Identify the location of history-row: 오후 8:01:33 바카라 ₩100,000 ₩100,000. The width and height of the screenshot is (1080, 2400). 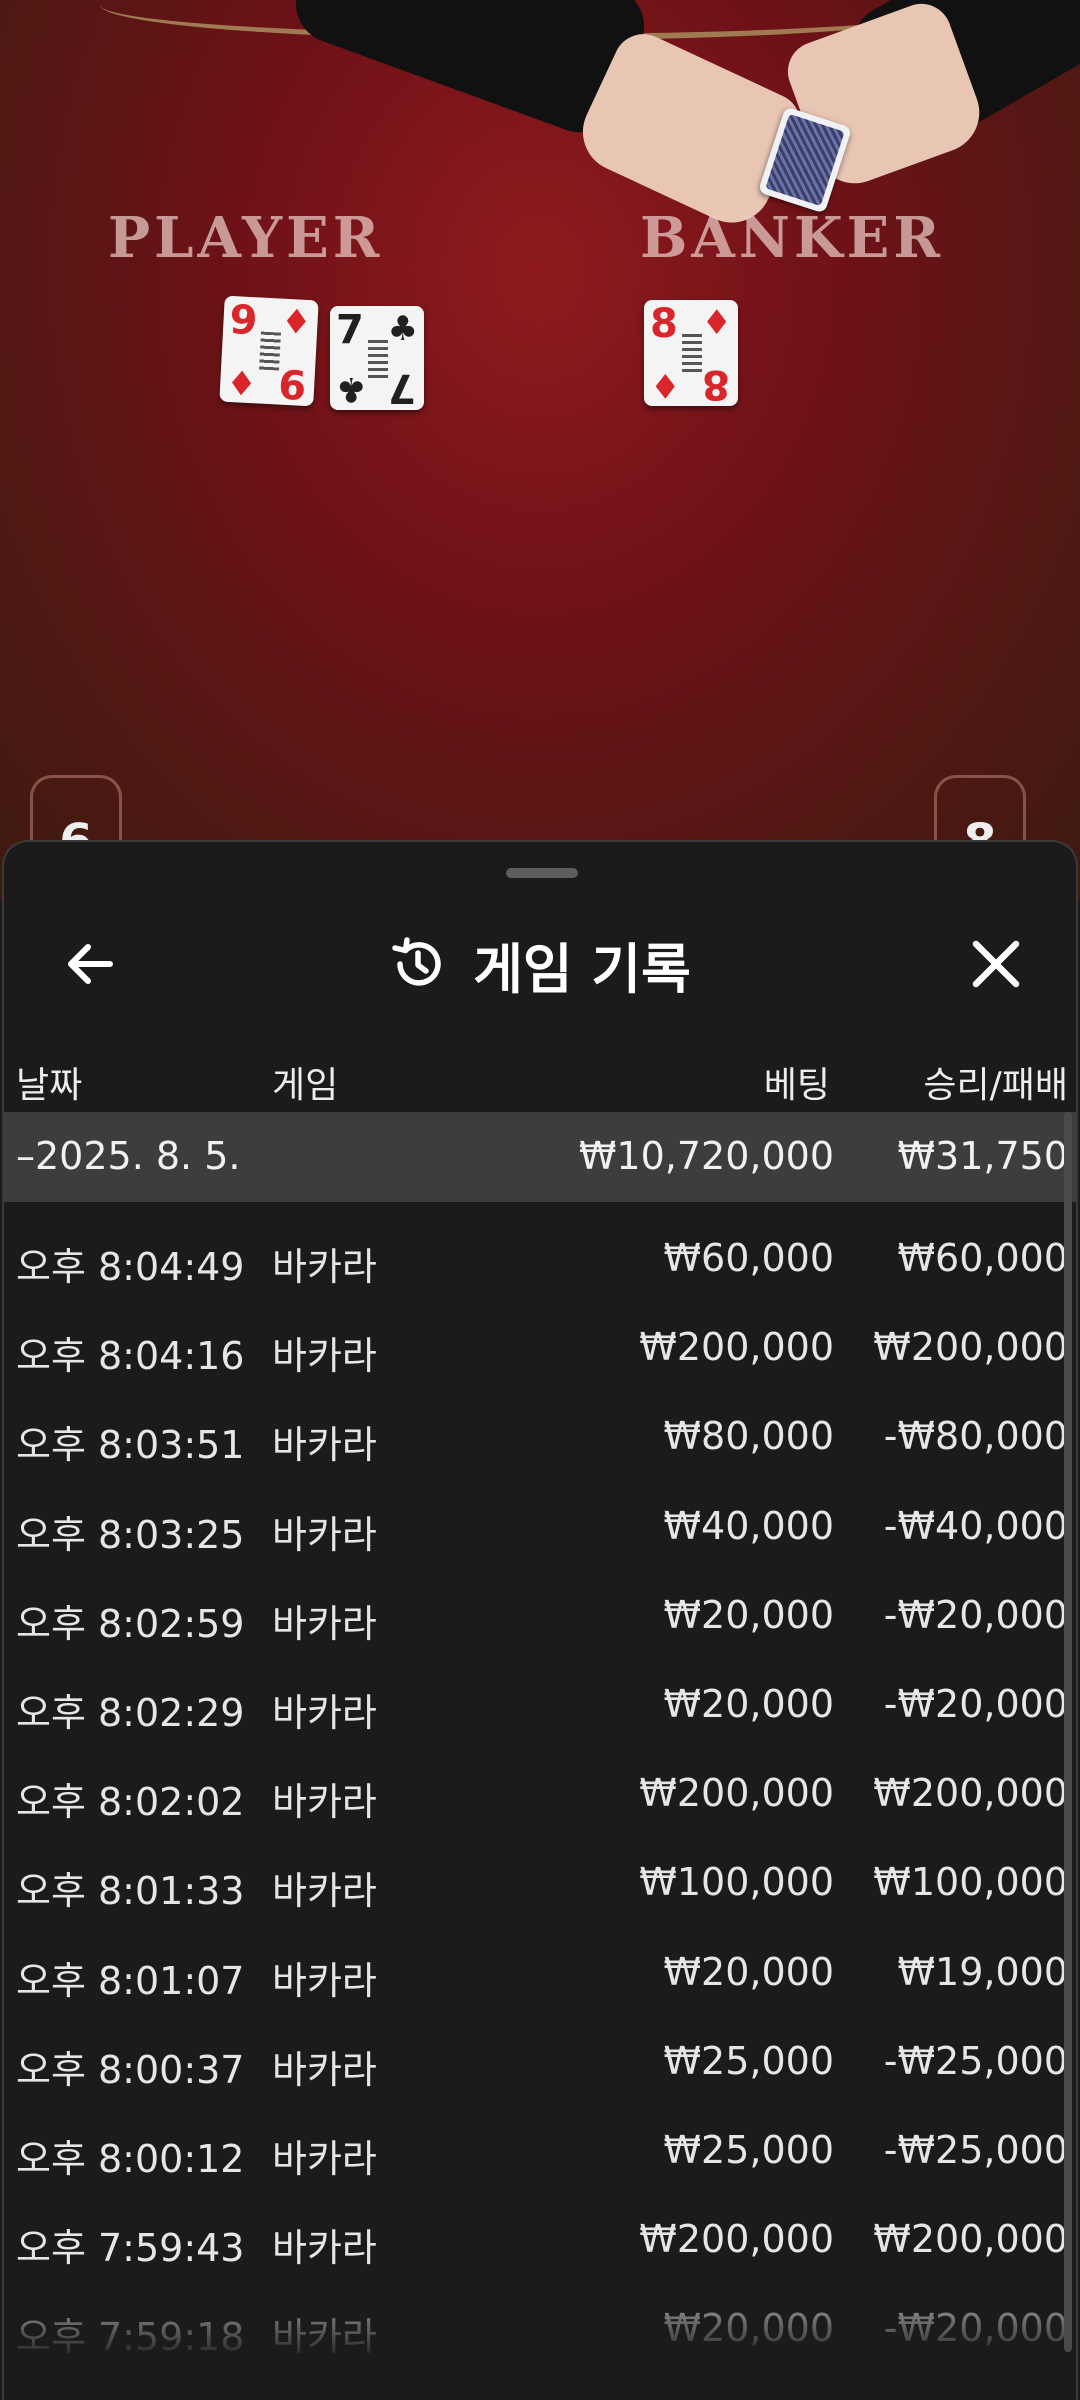
(540, 1870).